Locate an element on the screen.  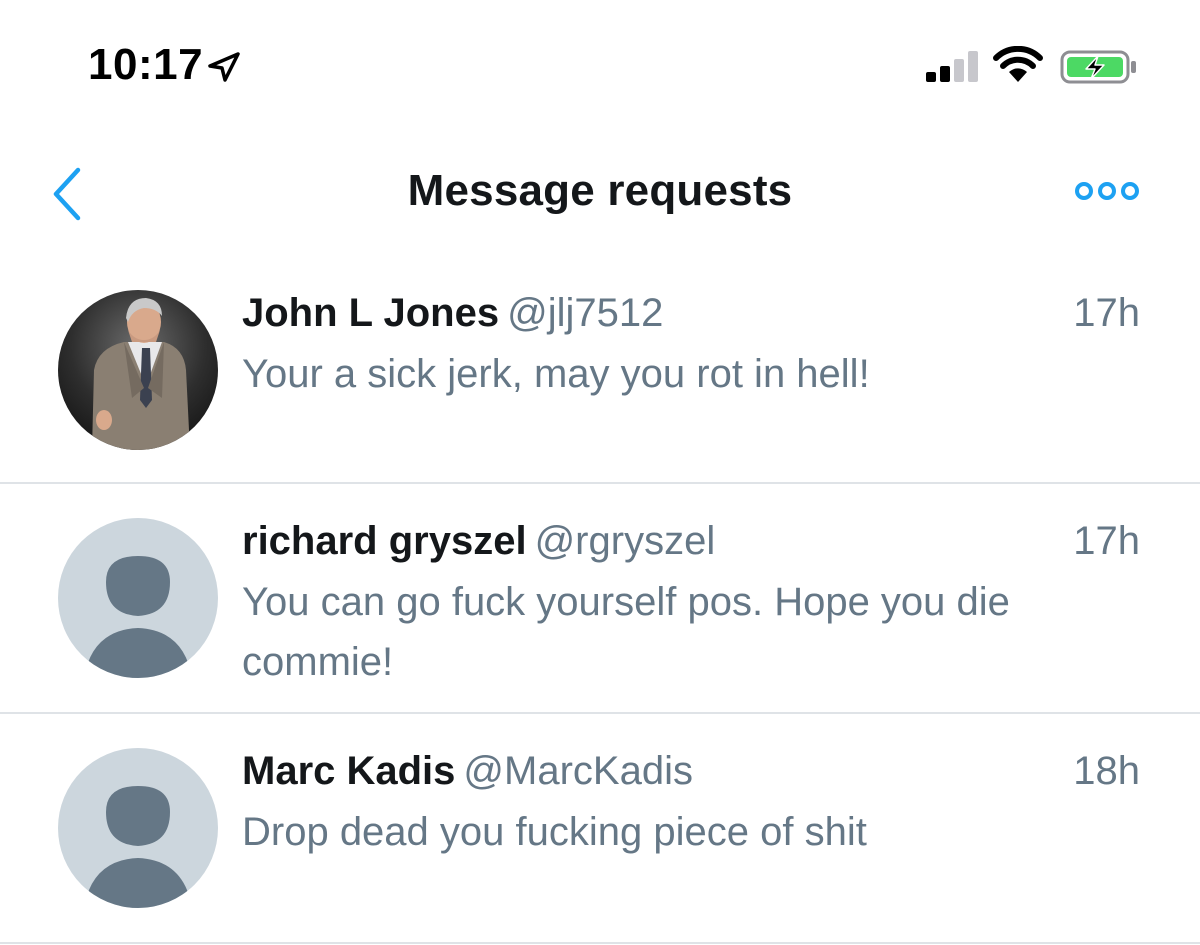
message-header: richard gryszel @rgryszel is located at coordinates (478, 541).